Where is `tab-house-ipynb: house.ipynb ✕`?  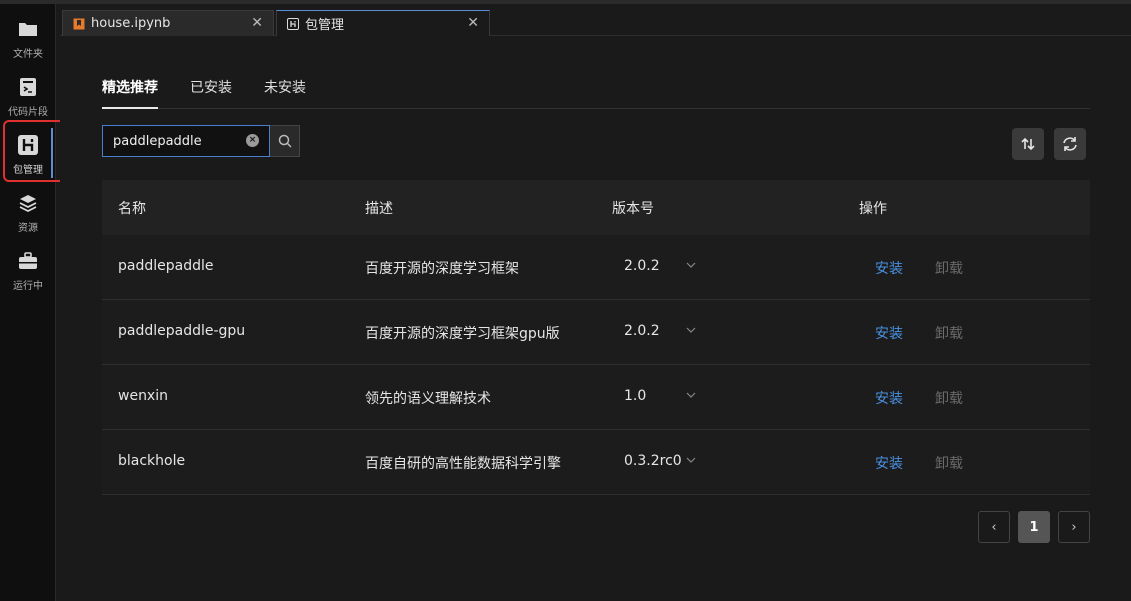
tab-house-ipynb: house.ipynb ✕ is located at coordinates (168, 23).